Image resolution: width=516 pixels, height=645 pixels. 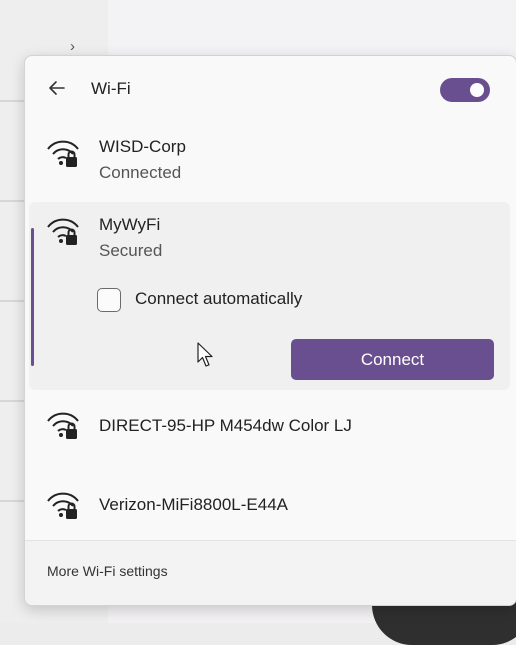 What do you see at coordinates (270, 572) in the screenshot?
I see `wifi-footer: More Wi-Fi settings` at bounding box center [270, 572].